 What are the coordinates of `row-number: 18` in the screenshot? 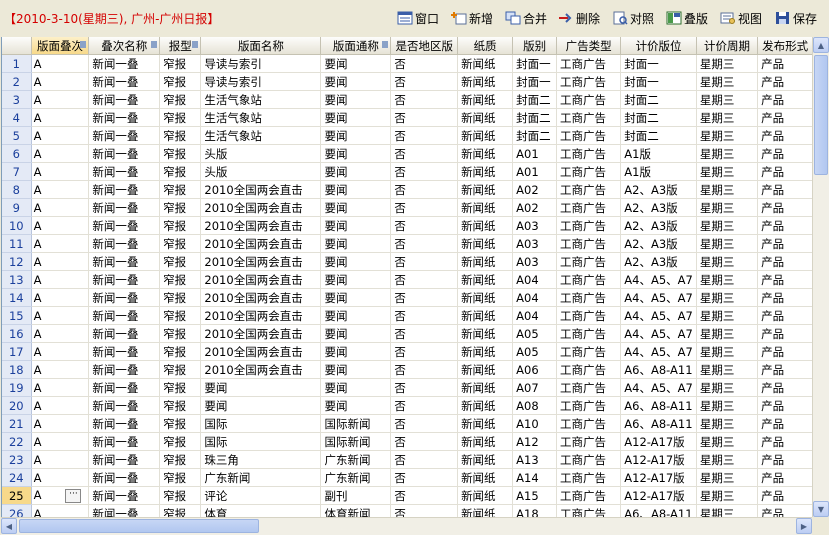 It's located at (17, 369).